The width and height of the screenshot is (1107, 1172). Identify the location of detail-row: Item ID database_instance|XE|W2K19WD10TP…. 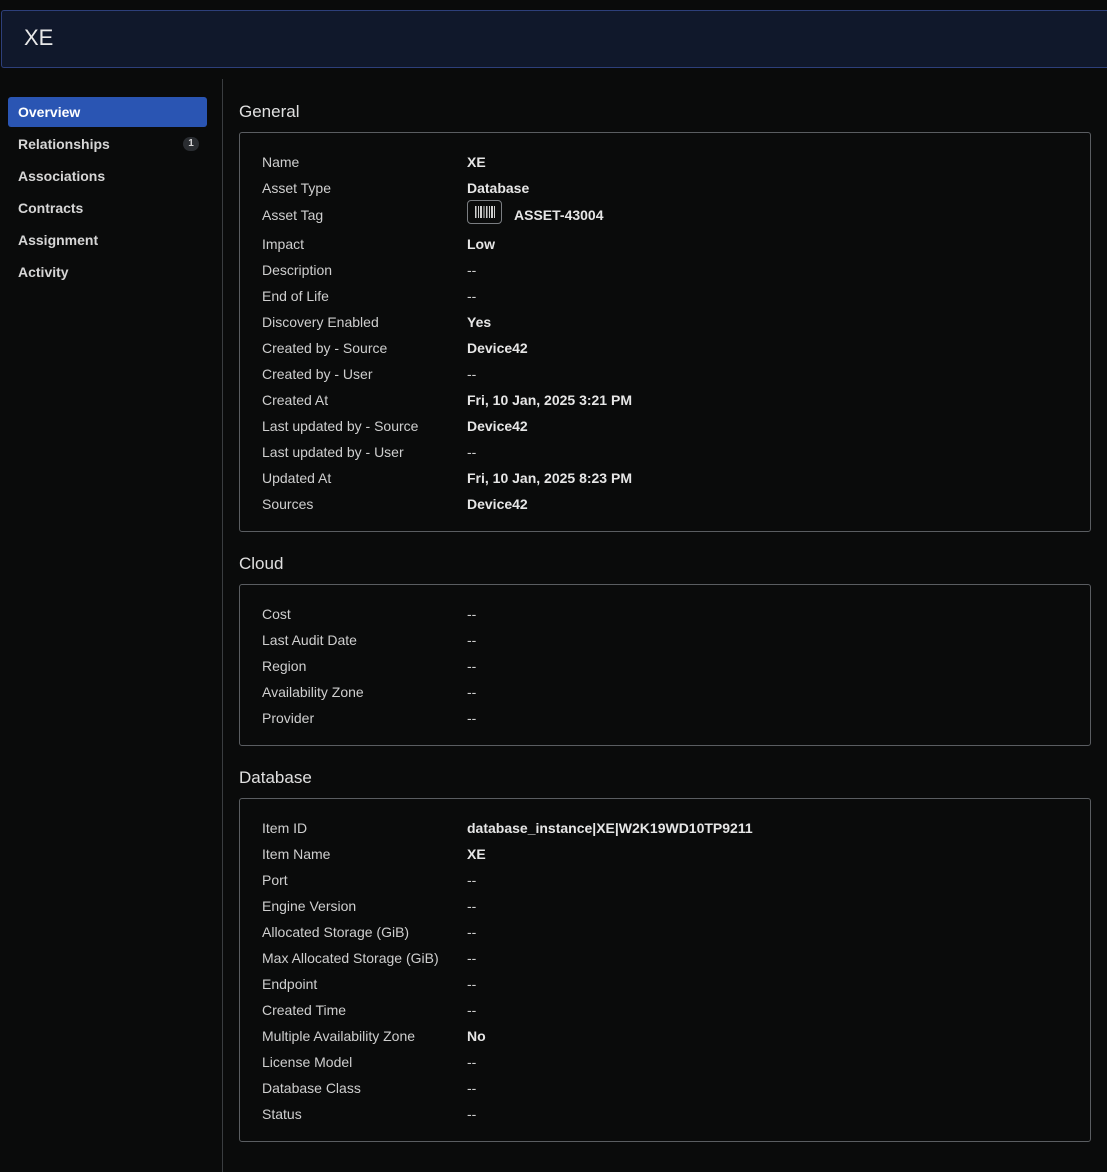
(662, 831).